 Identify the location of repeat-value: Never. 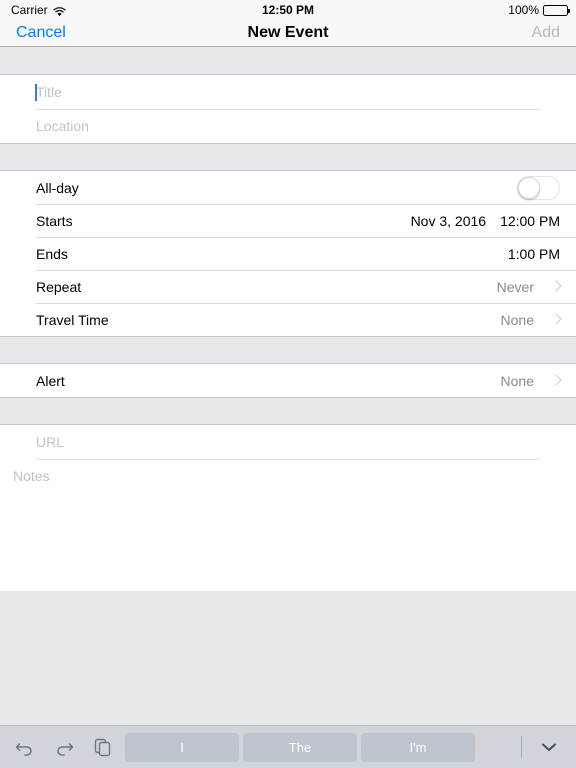
(515, 286).